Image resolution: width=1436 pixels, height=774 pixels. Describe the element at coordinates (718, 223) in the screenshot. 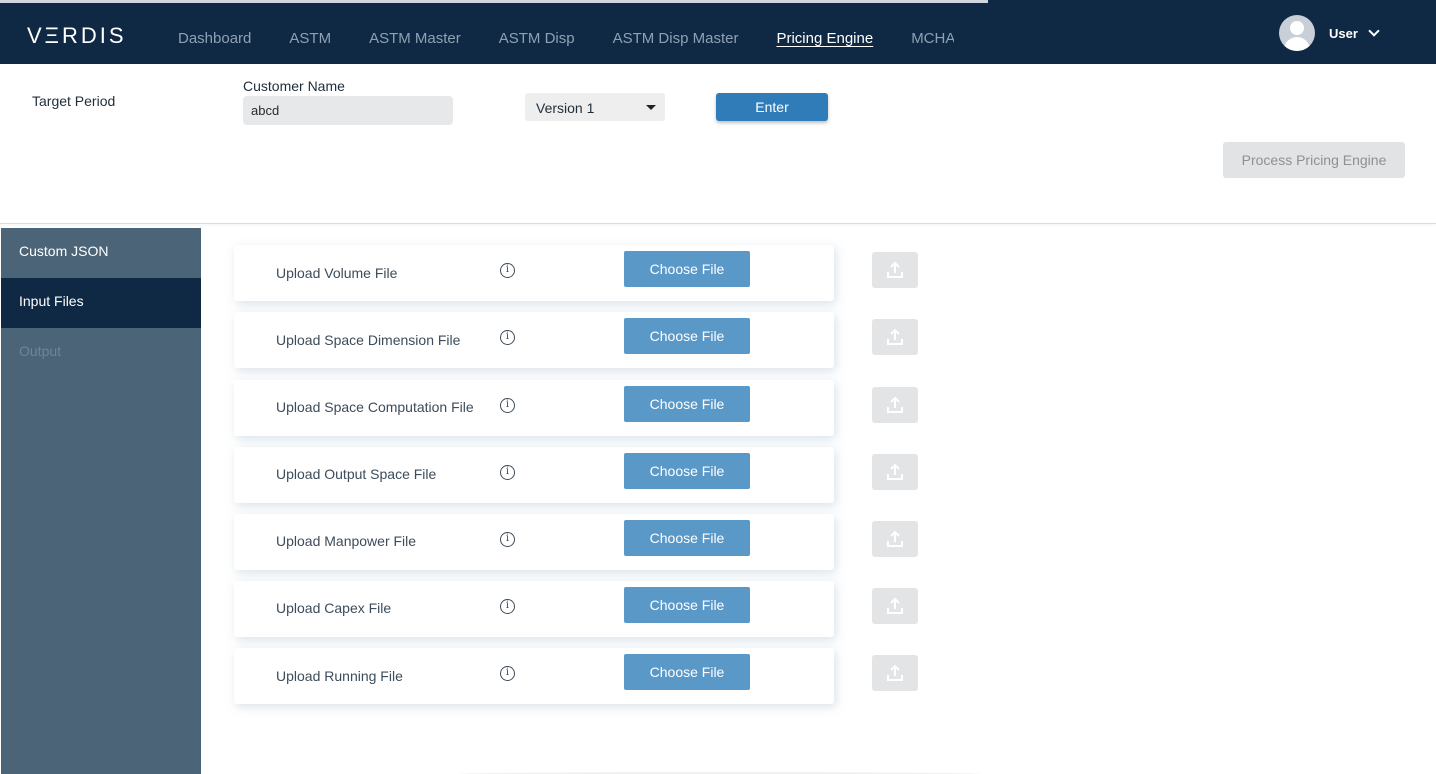

I see `section-divider` at that location.